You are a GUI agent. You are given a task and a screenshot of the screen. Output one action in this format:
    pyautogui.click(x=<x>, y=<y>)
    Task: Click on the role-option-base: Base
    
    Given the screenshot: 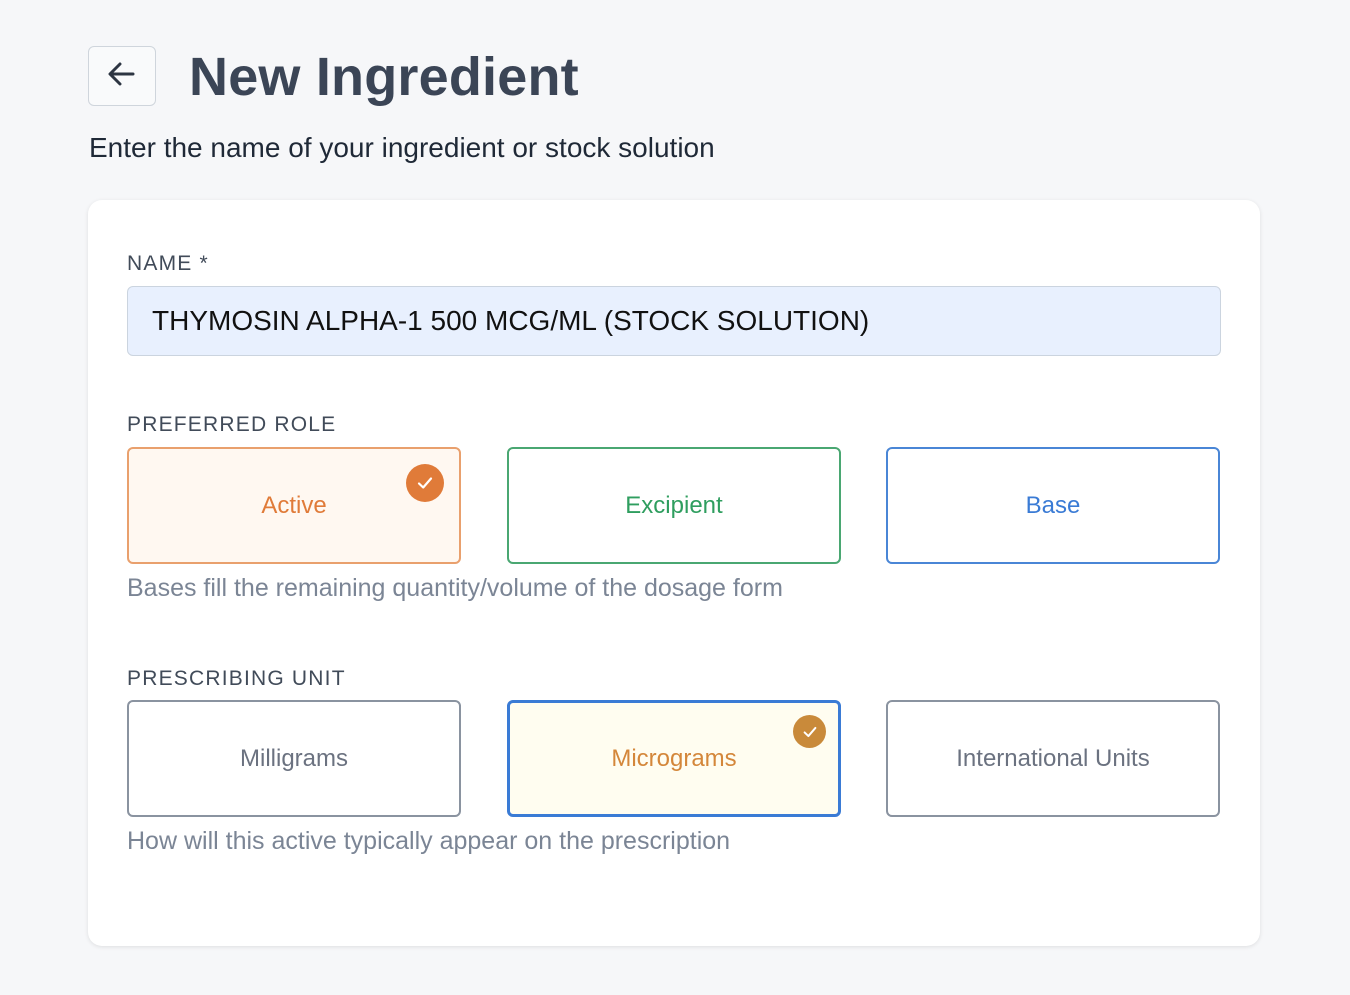 What is the action you would take?
    pyautogui.click(x=1053, y=505)
    